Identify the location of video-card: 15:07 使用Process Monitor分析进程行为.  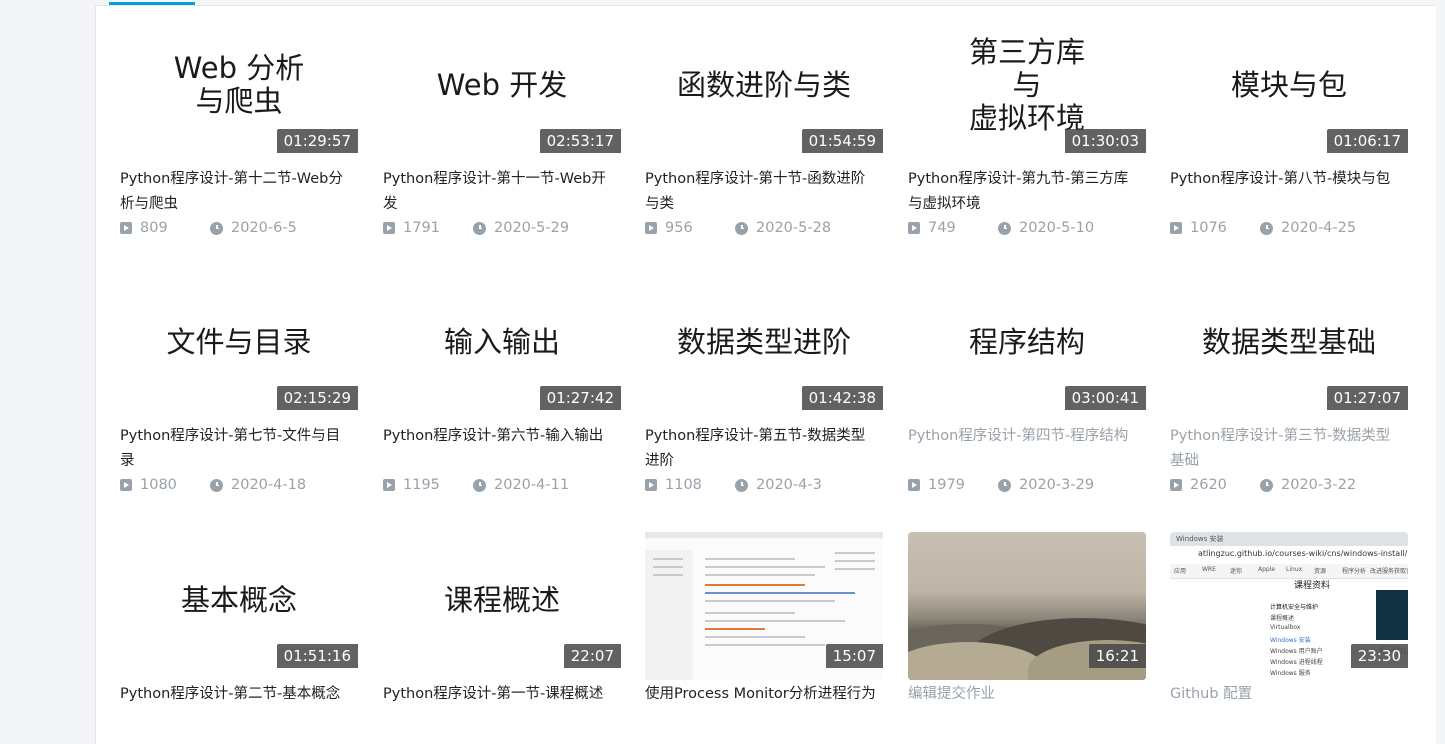
(764, 632).